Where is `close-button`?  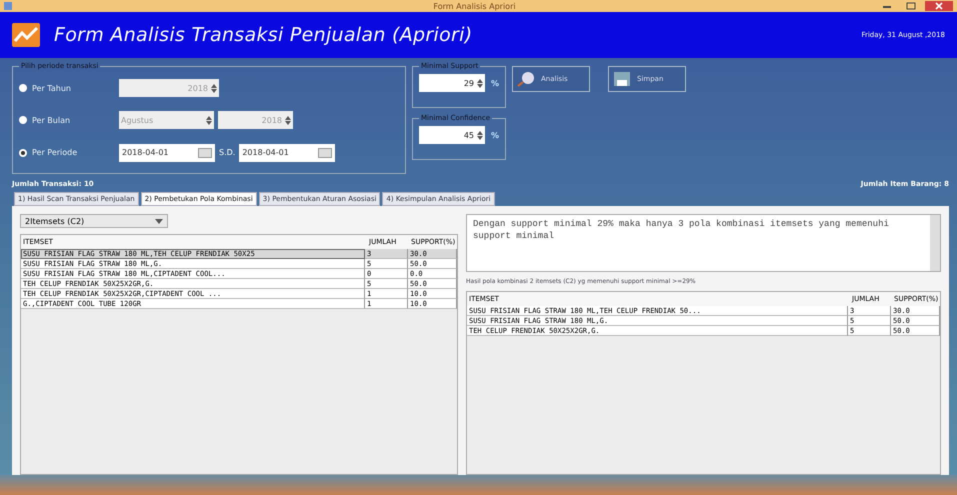
close-button is located at coordinates (939, 6).